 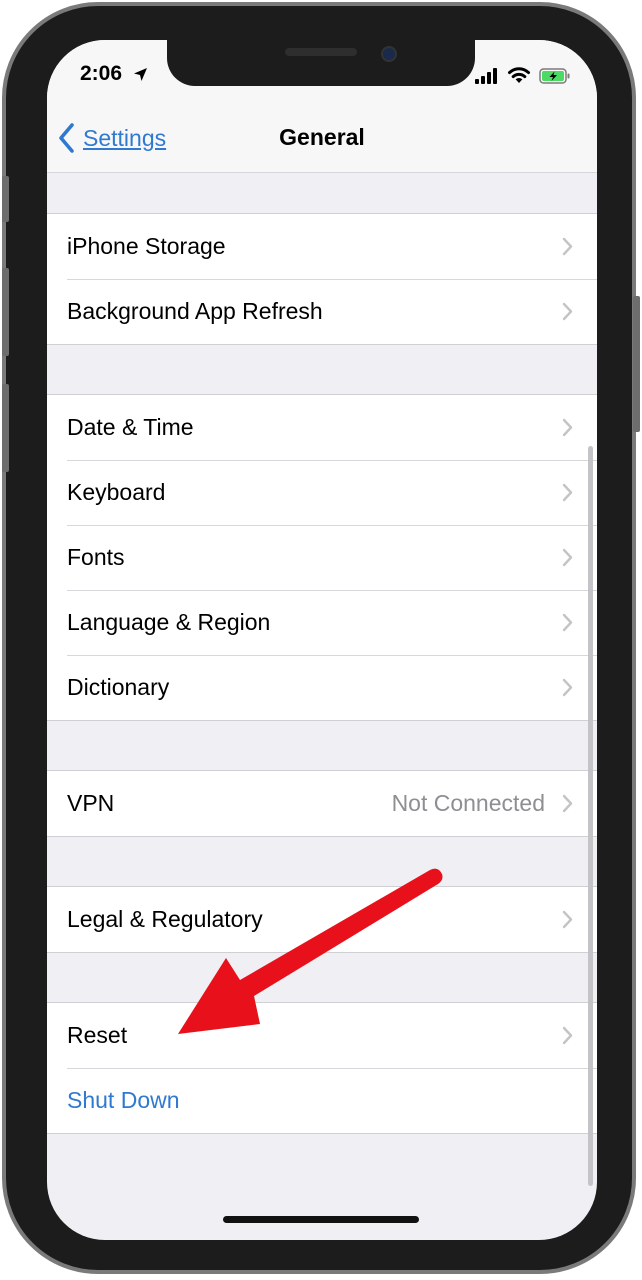 I want to click on background-app-refresh-row: Background App Refresh, so click(x=322, y=311).